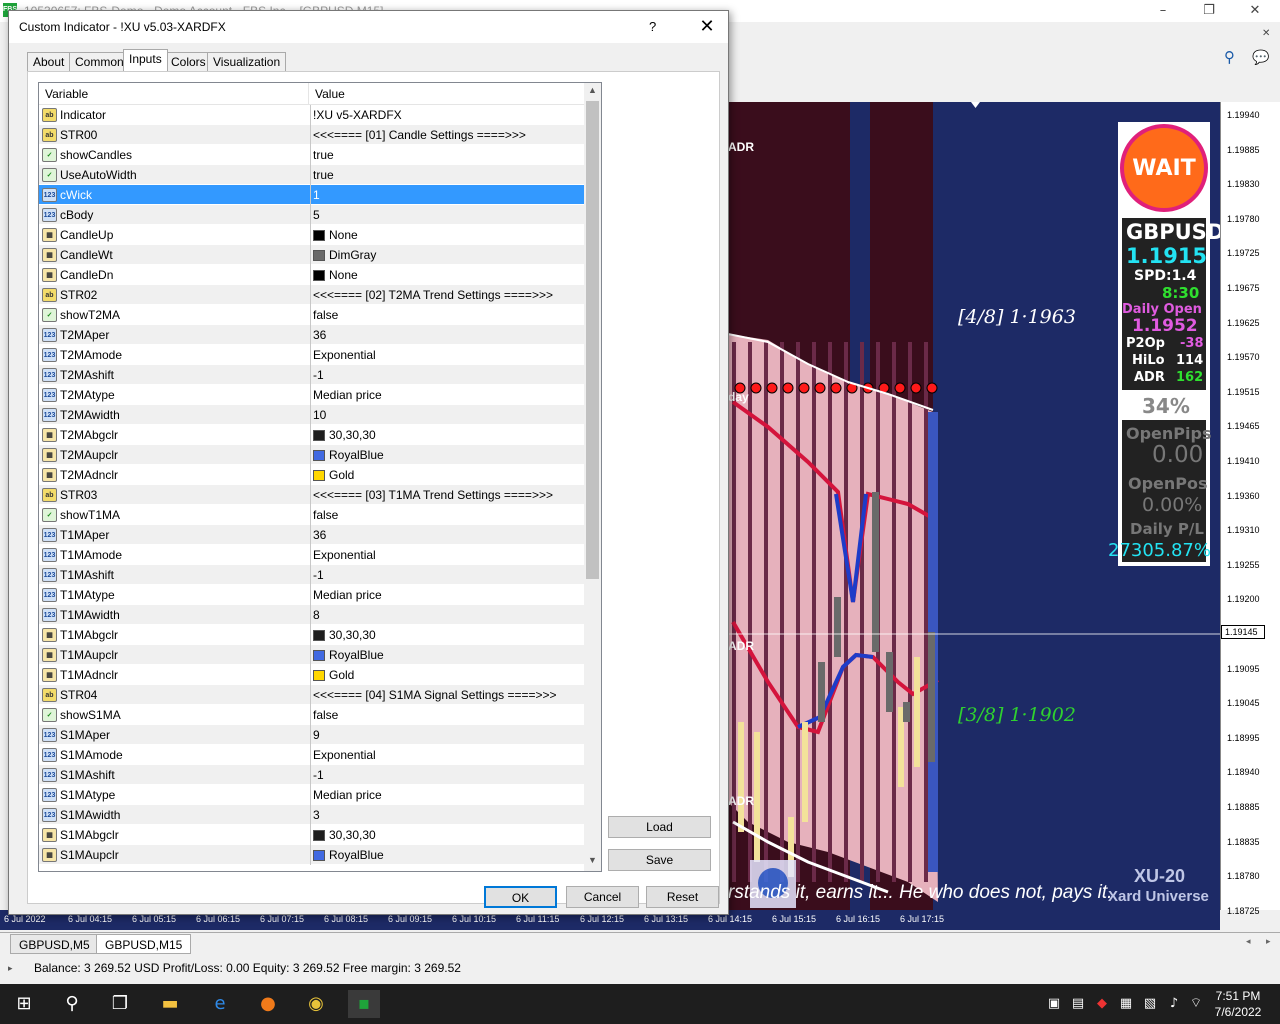 The image size is (1280, 1024). I want to click on grid-scrollbar: ▲ ▼, so click(592, 477).